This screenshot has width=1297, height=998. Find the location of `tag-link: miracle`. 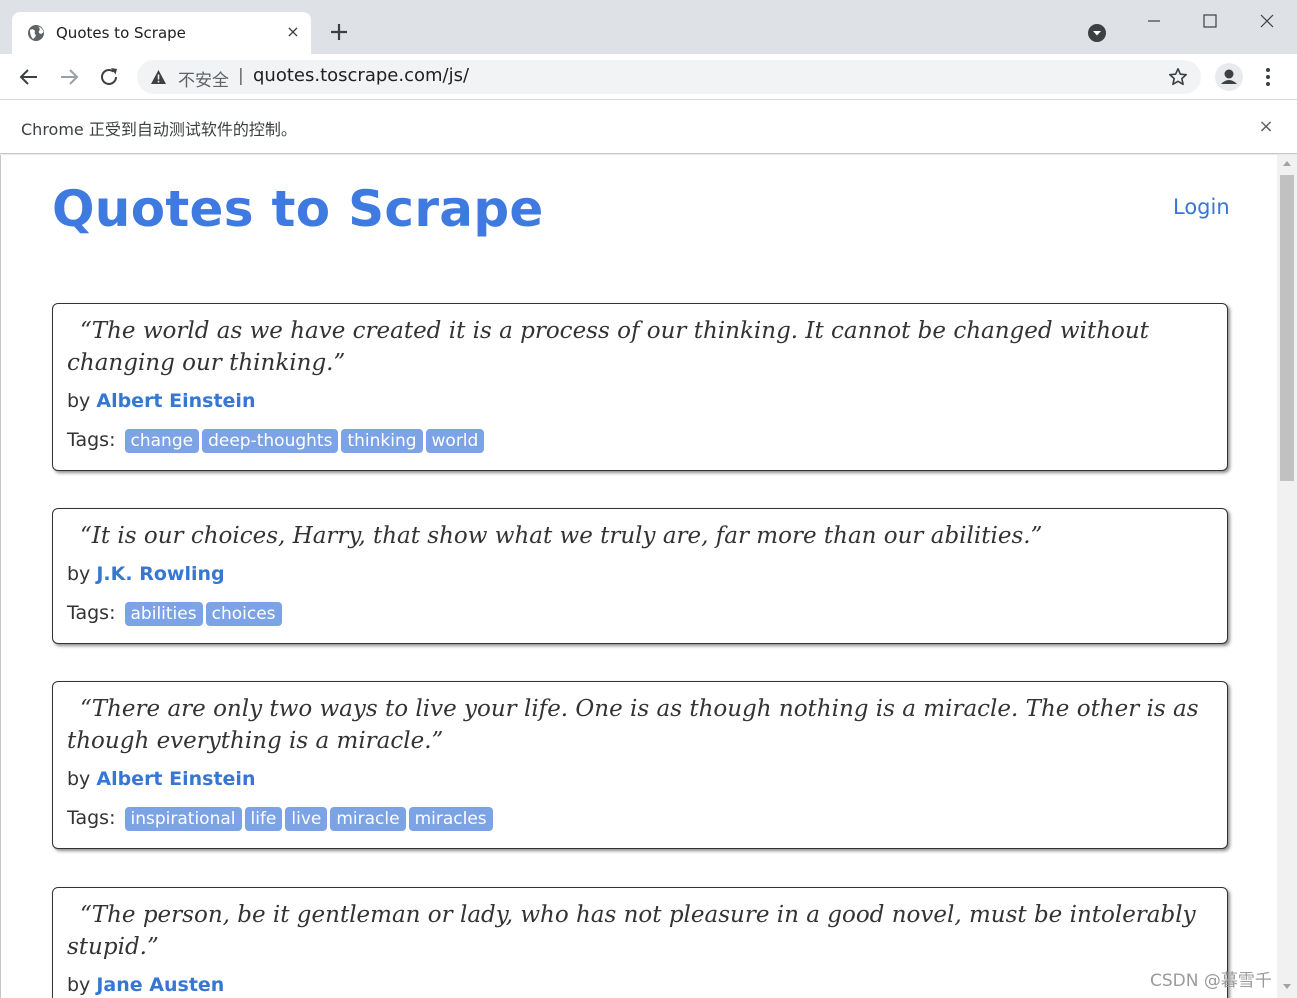

tag-link: miracle is located at coordinates (368, 819).